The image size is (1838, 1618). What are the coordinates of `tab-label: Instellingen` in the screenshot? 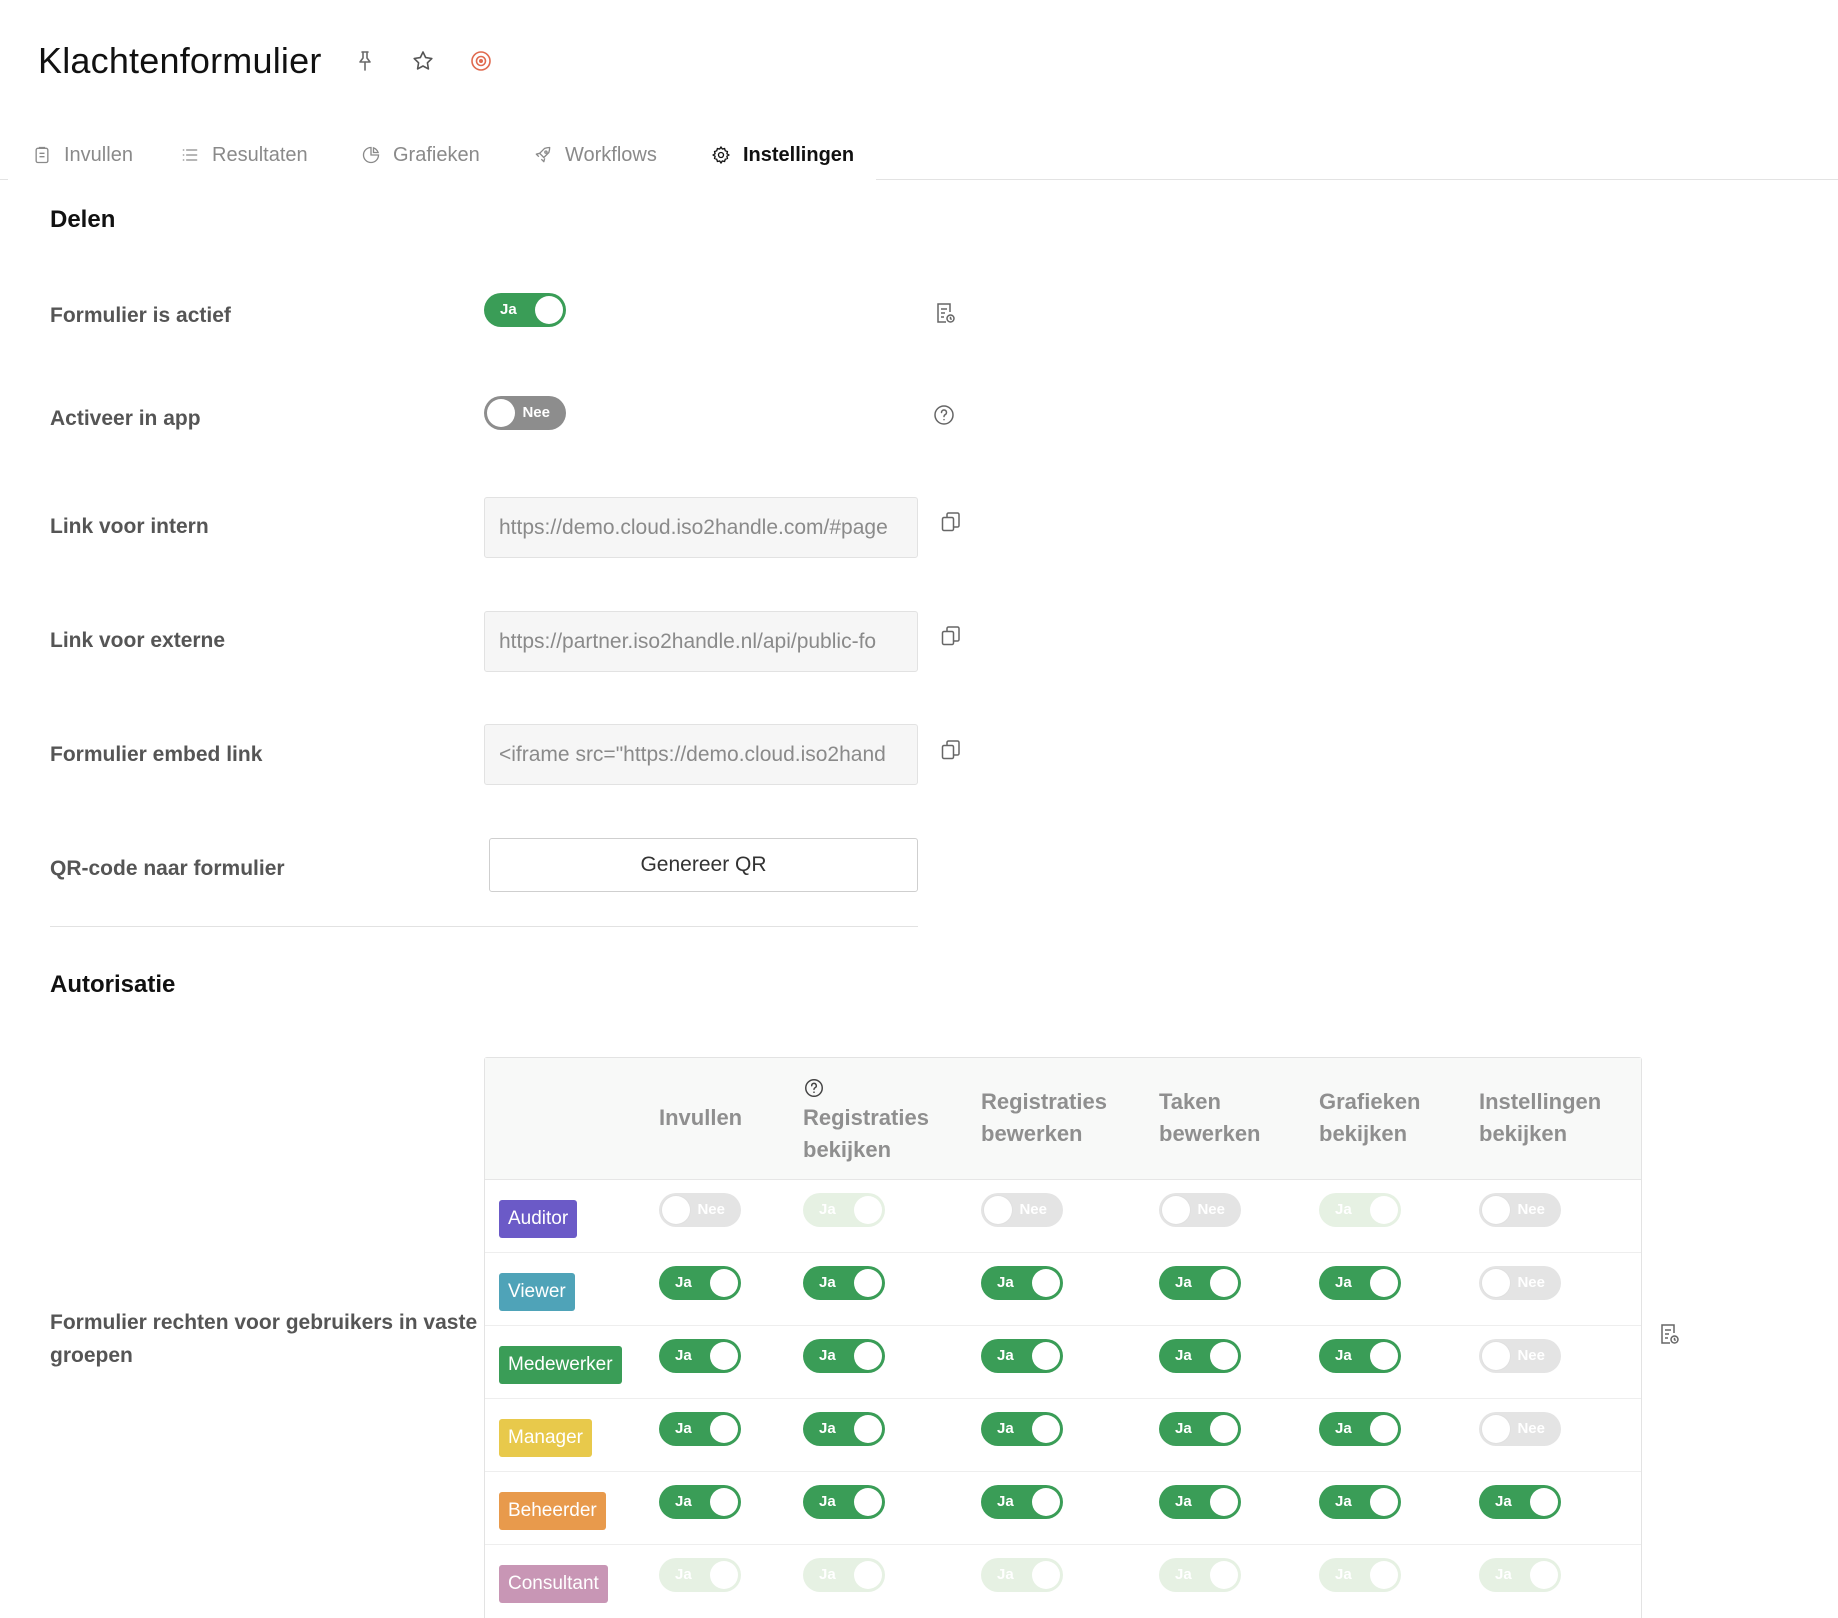 It's located at (799, 154).